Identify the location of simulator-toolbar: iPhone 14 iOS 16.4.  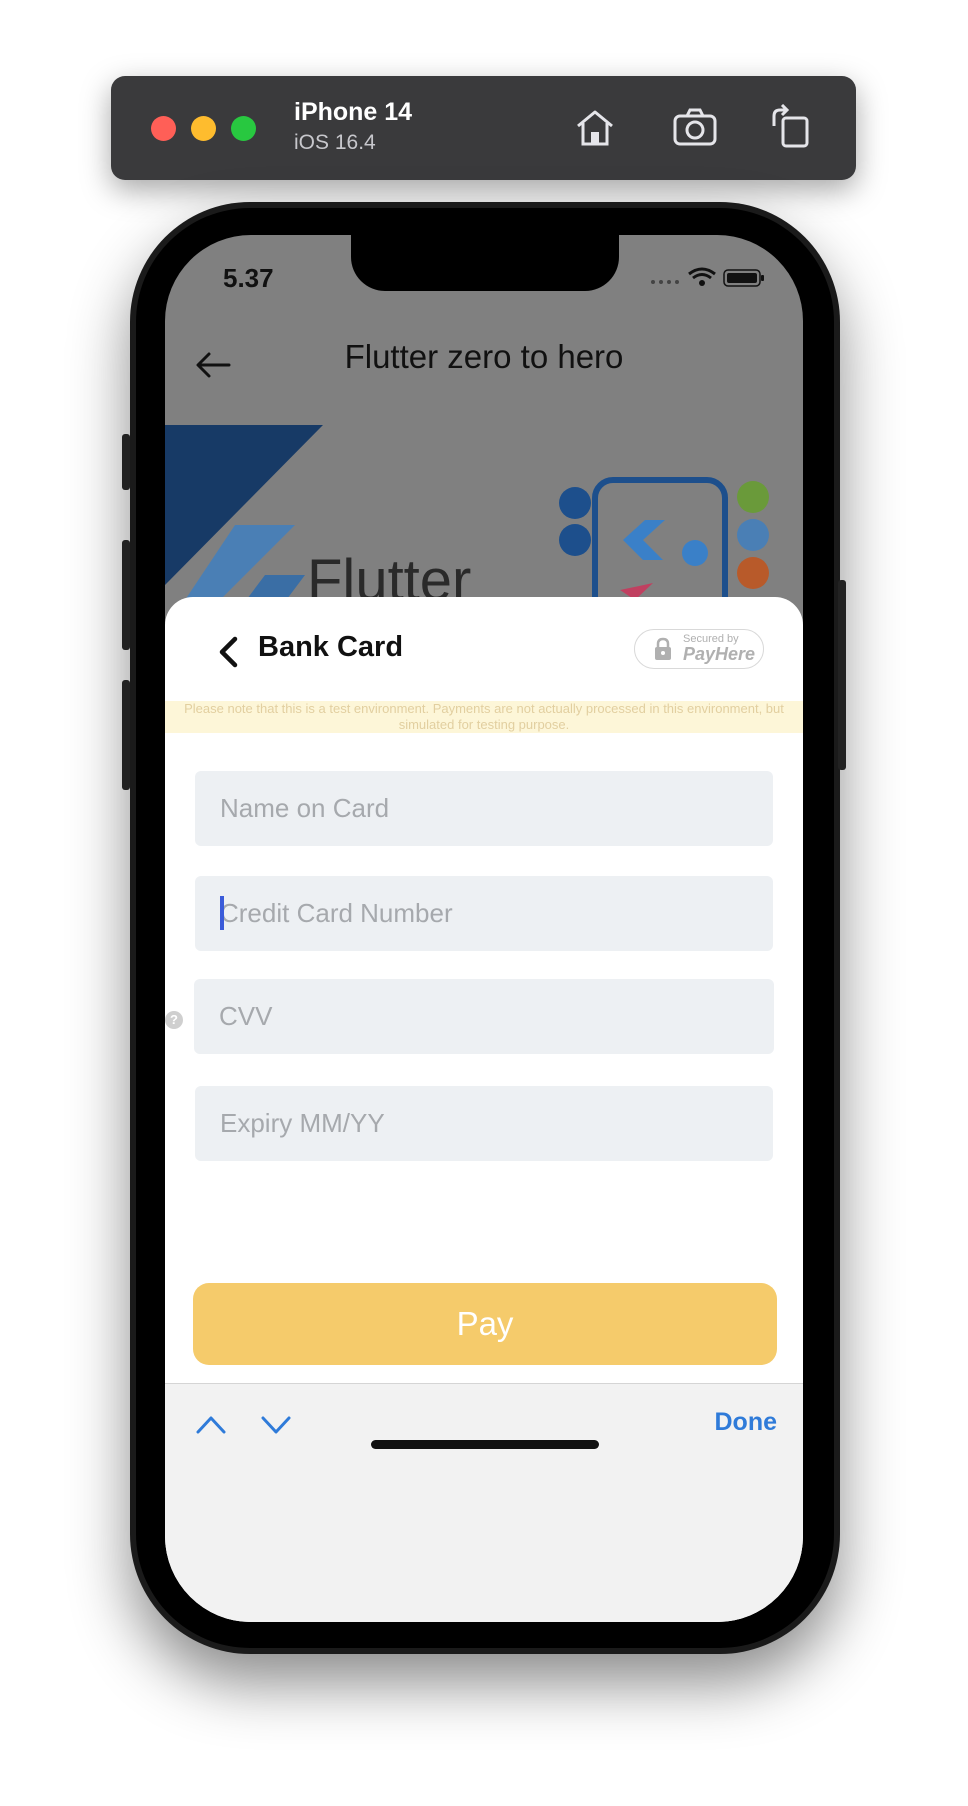
(483, 128).